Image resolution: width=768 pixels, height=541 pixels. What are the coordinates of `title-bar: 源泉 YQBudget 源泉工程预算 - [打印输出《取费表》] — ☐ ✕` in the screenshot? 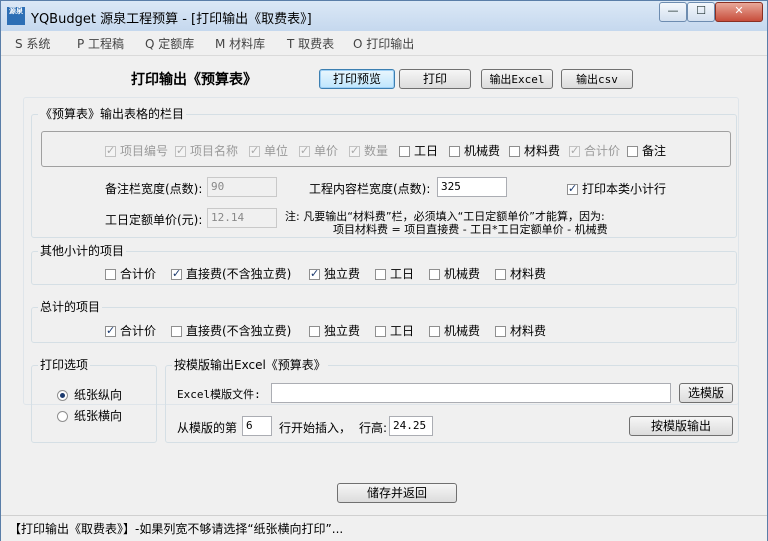 It's located at (384, 16).